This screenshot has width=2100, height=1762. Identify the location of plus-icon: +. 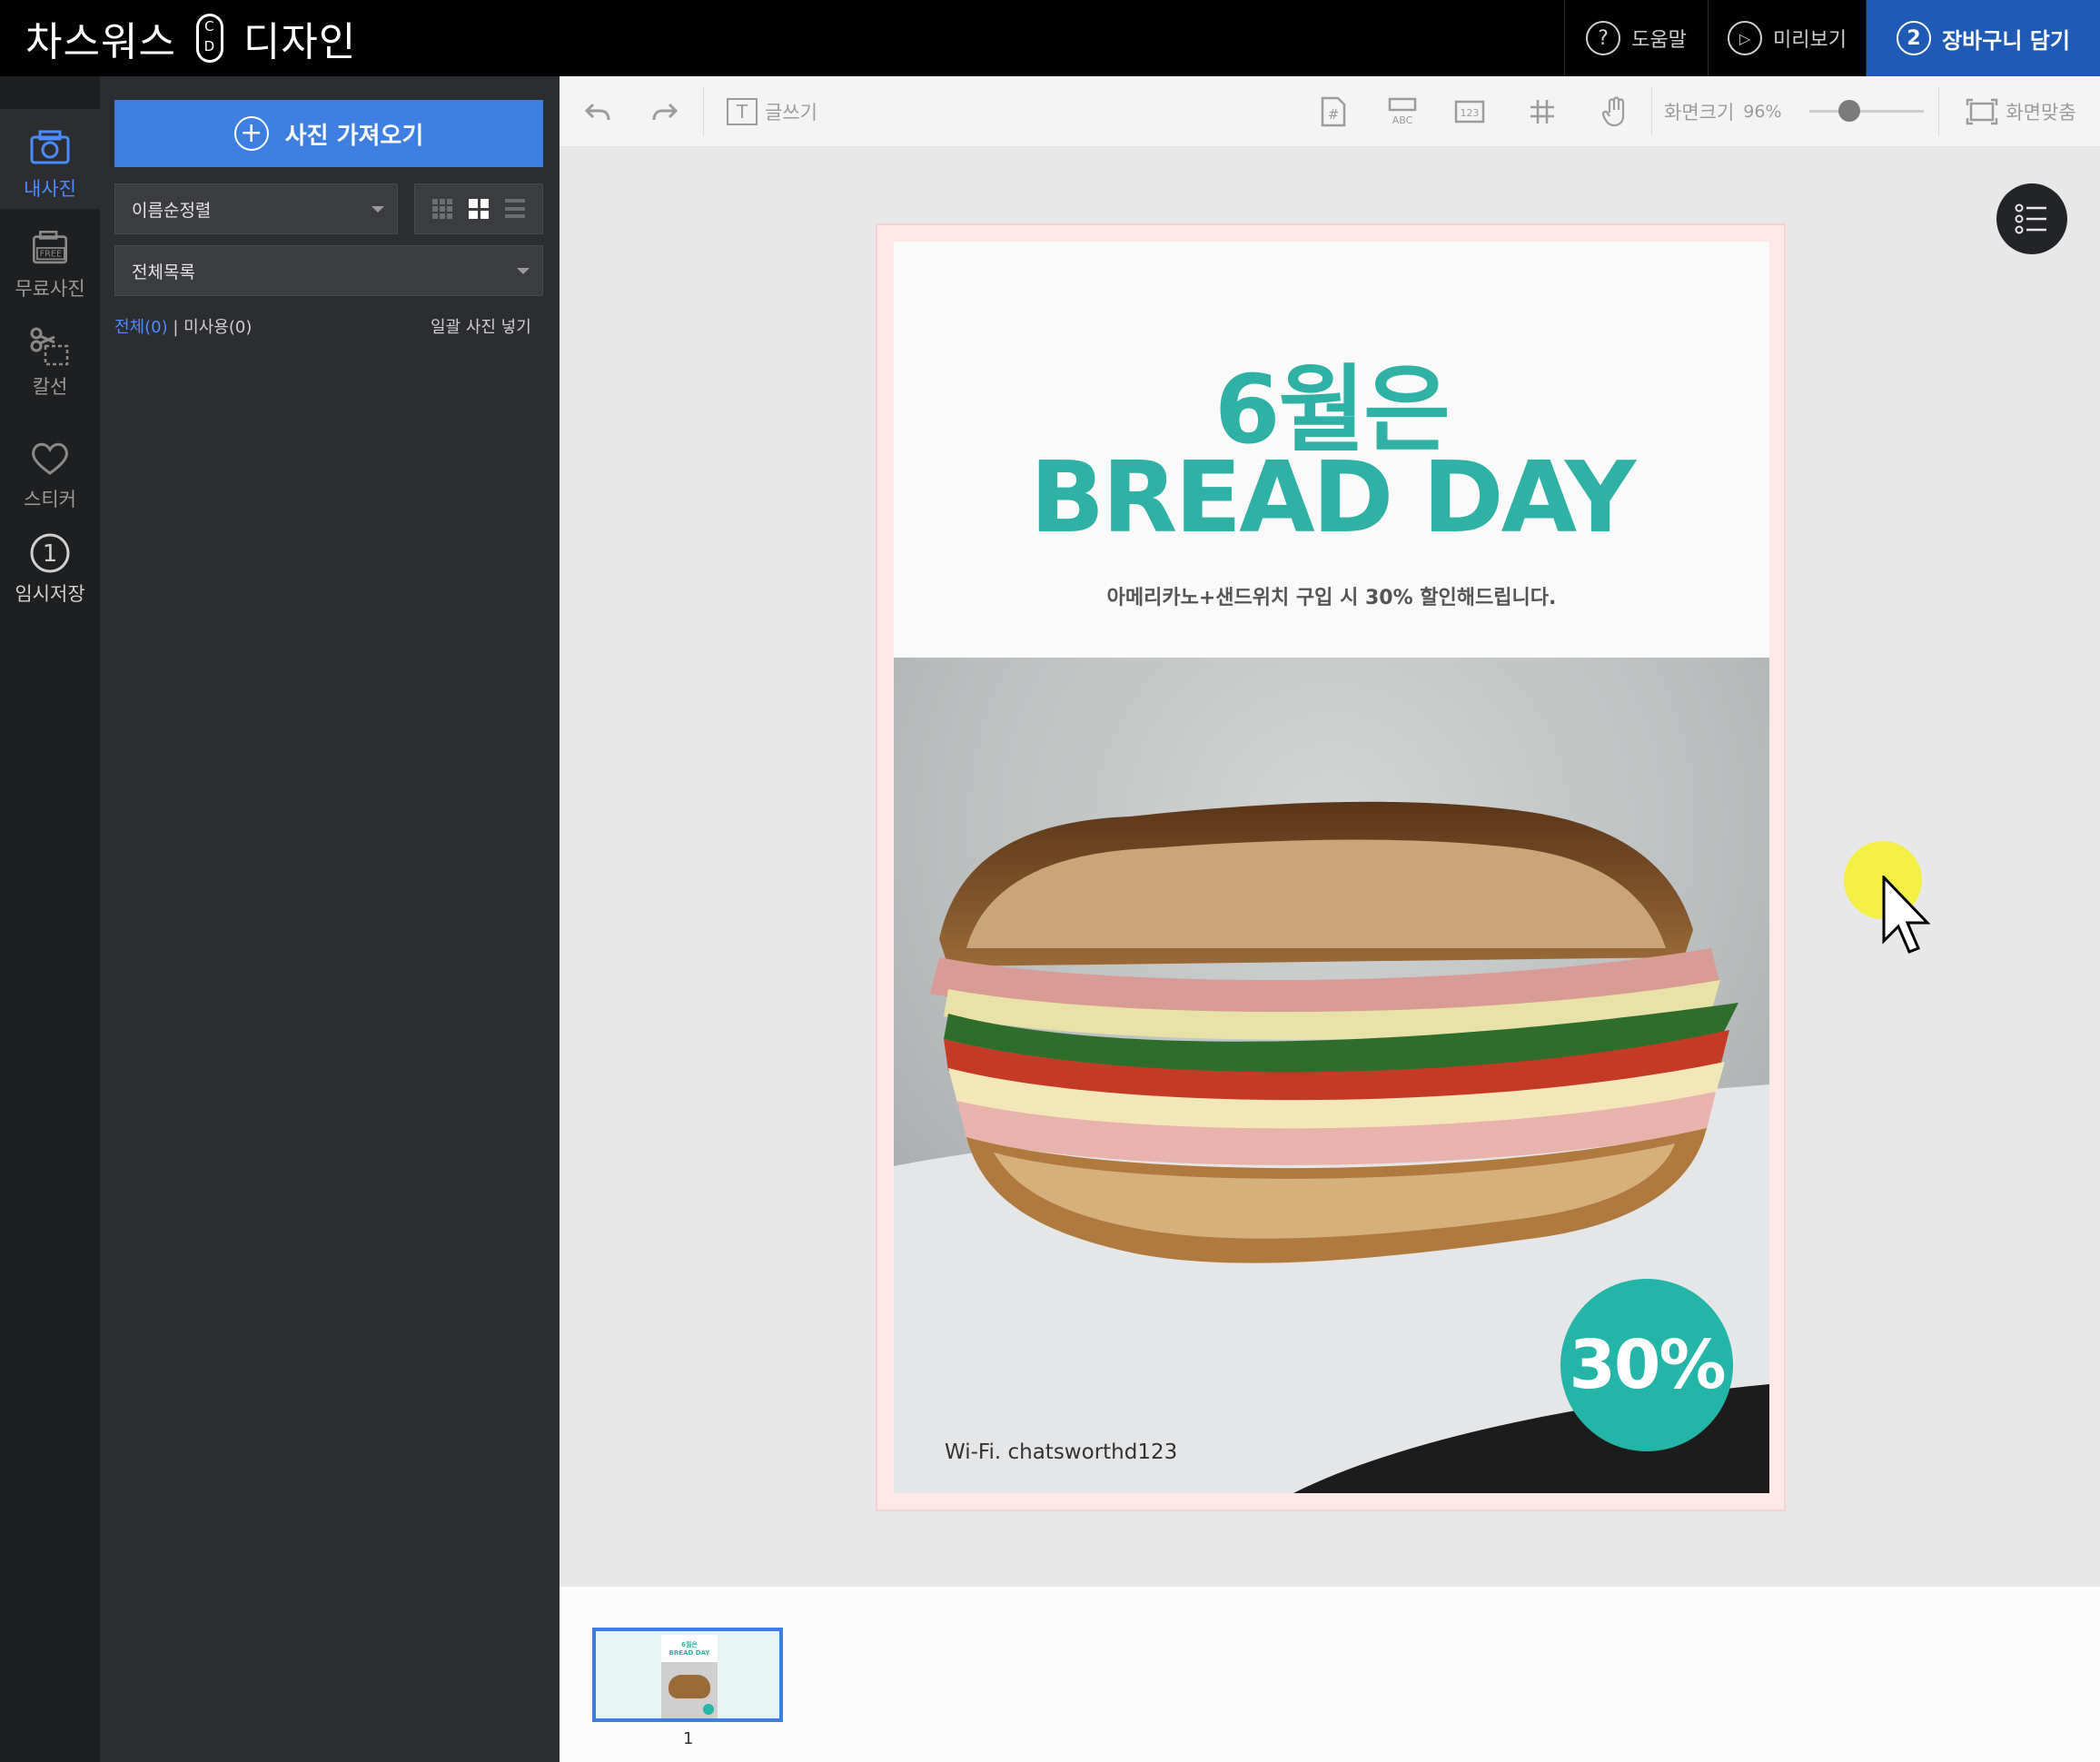
(251, 133).